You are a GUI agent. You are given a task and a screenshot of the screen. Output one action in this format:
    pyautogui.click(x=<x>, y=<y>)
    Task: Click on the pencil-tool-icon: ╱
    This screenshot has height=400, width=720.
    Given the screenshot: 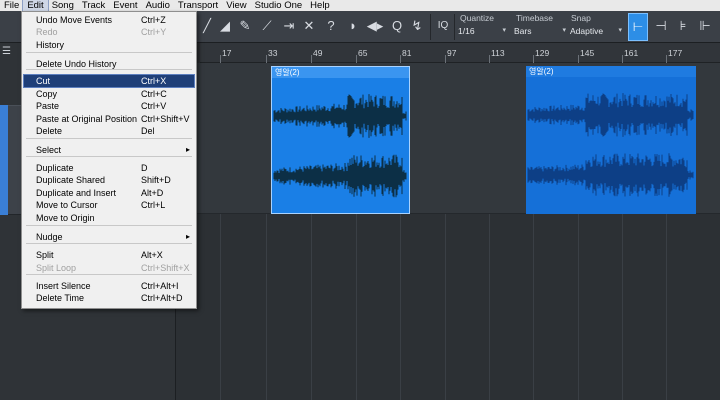 What is the action you would take?
    pyautogui.click(x=207, y=26)
    